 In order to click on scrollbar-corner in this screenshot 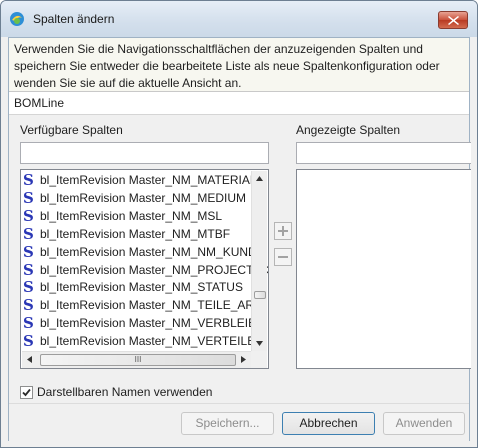, I will do `click(259, 359)`.